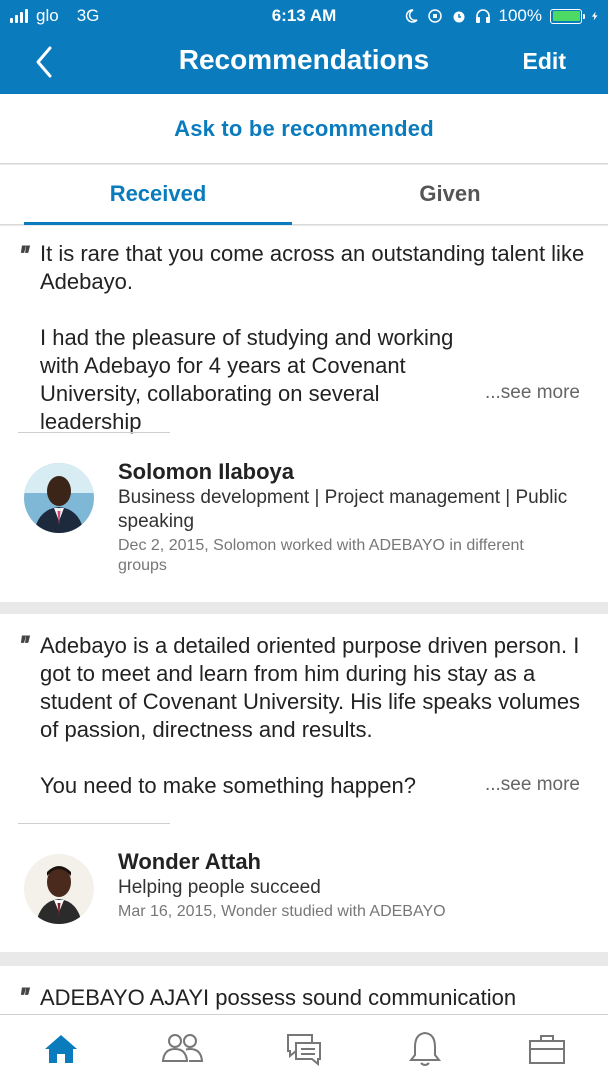 This screenshot has height=1080, width=608. What do you see at coordinates (544, 61) in the screenshot?
I see `edit-button: Edit` at bounding box center [544, 61].